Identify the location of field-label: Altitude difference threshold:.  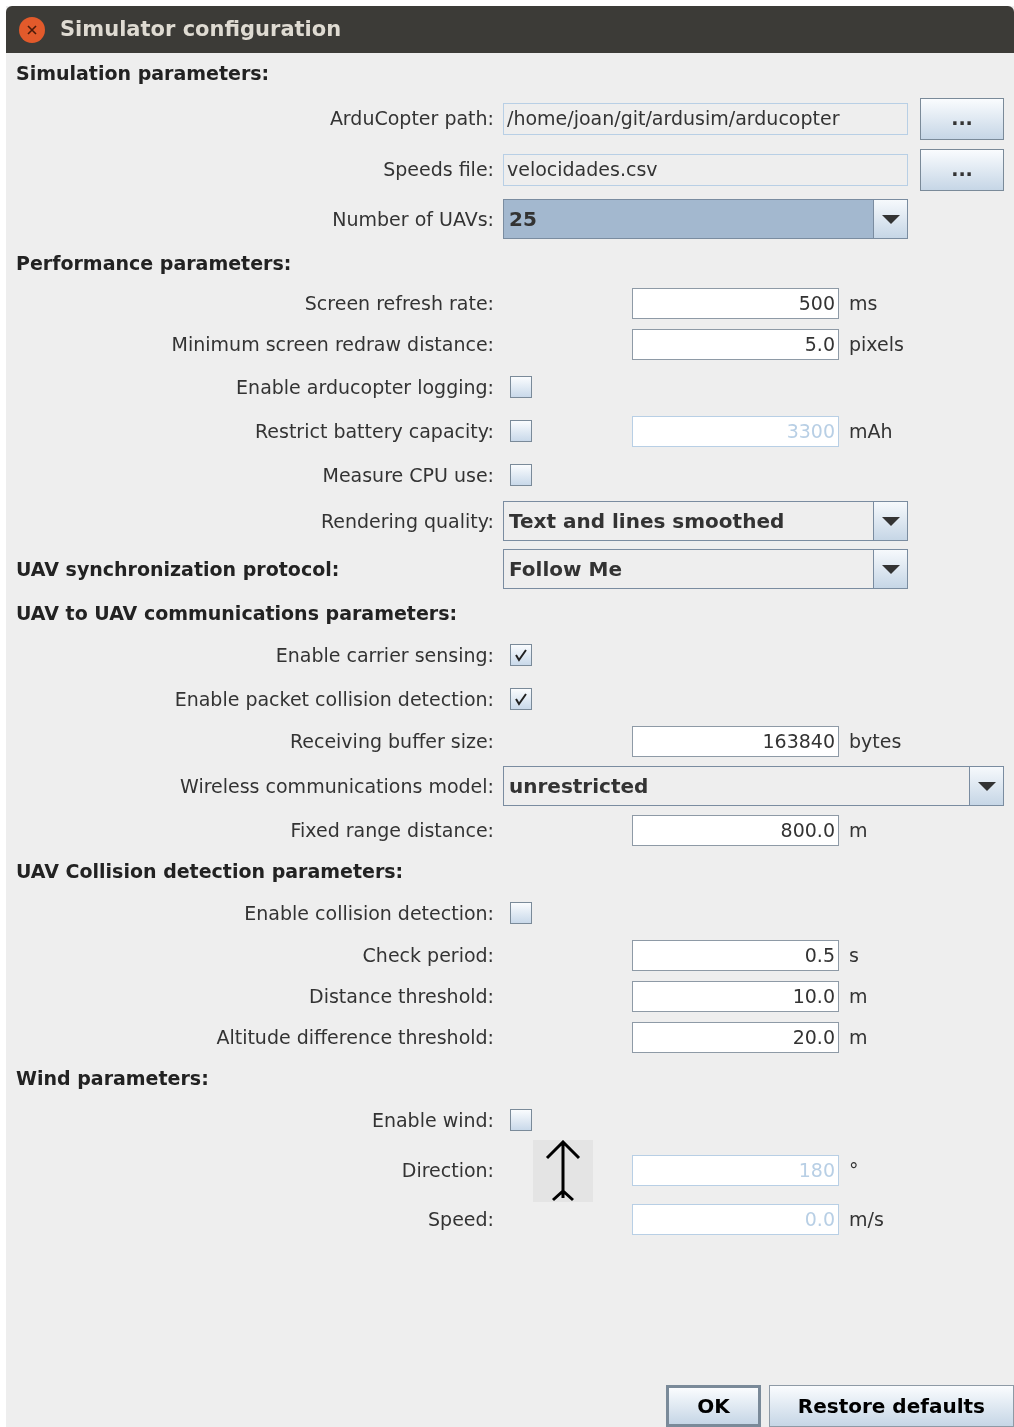
(355, 1038).